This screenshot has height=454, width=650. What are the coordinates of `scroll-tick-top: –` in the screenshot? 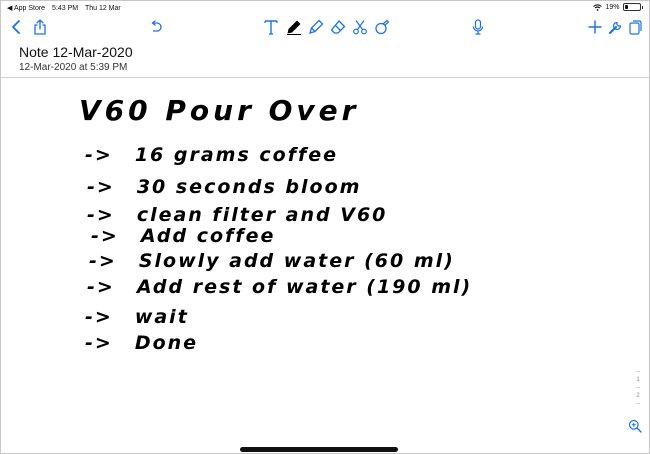 It's located at (638, 372).